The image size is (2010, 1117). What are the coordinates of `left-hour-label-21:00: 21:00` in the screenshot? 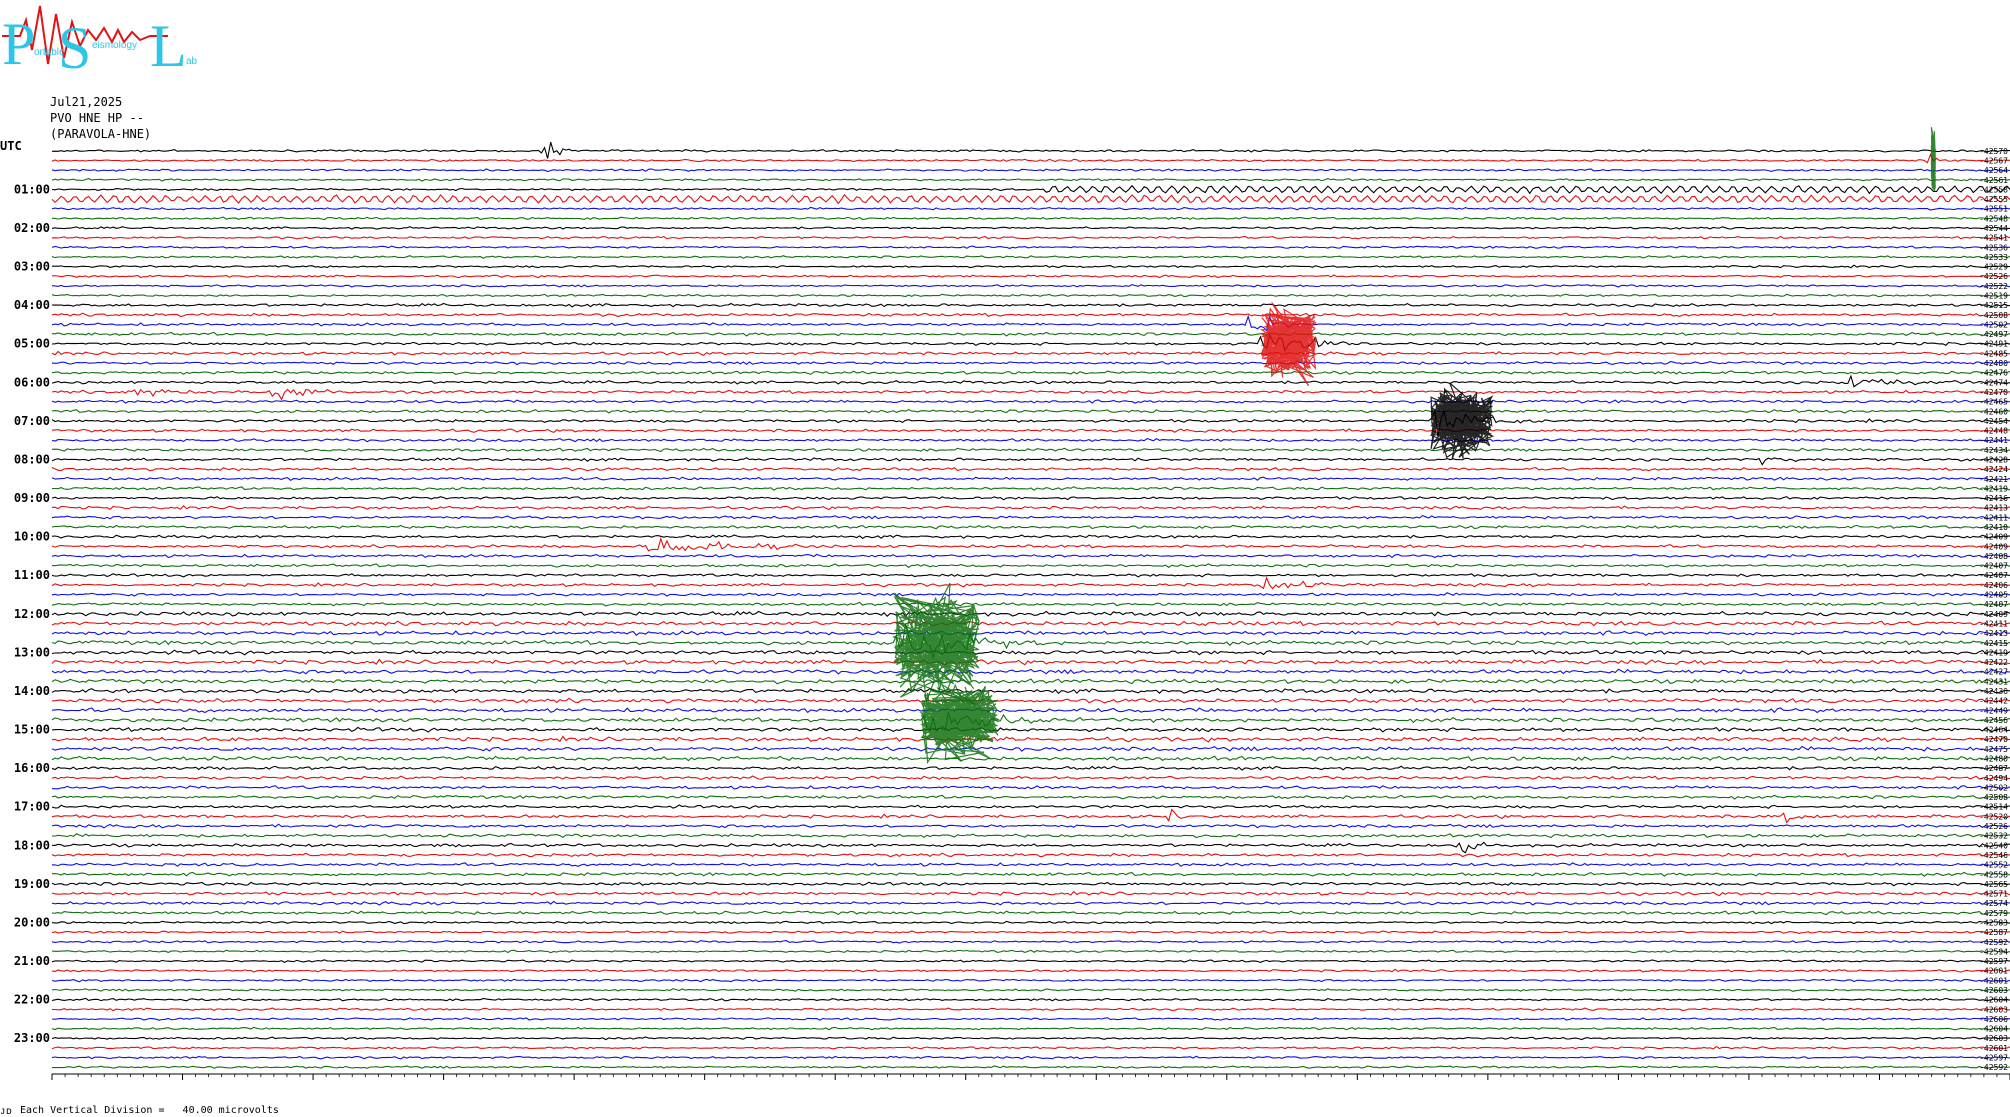 It's located at (32, 961).